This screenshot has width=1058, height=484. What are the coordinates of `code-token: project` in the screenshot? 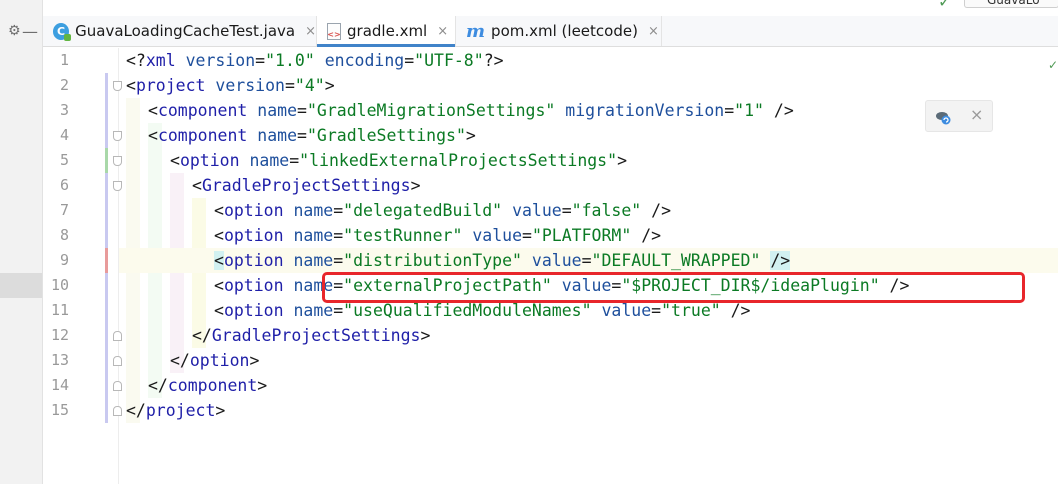 It's located at (180, 410).